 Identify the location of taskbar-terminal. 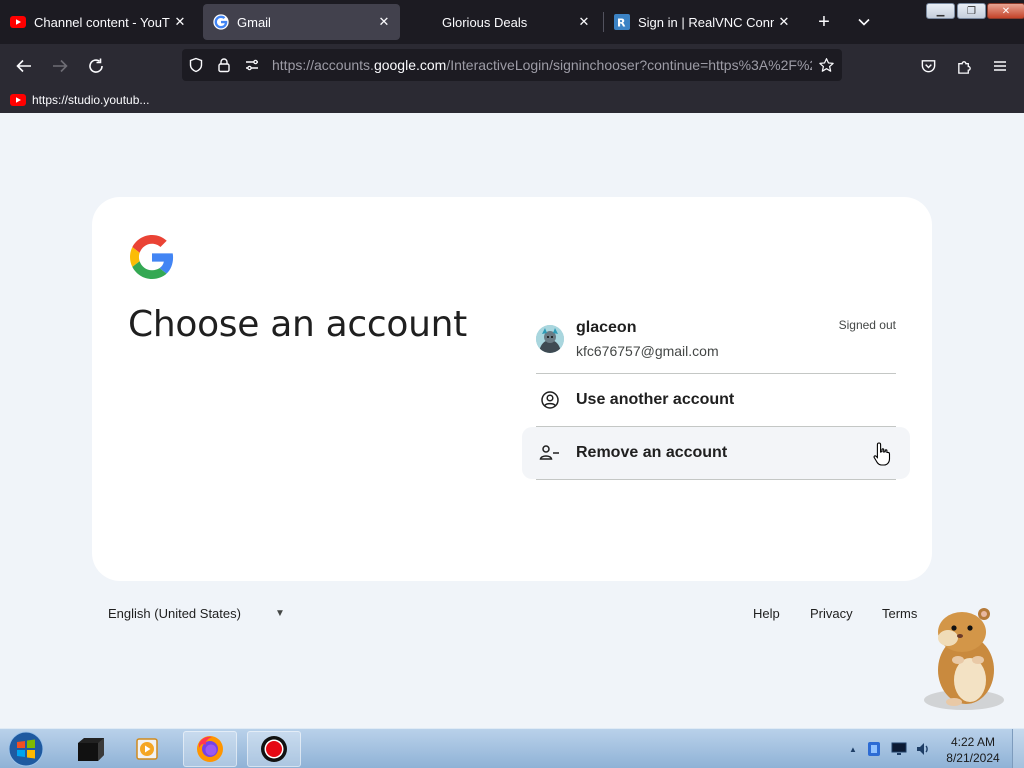
(90, 749).